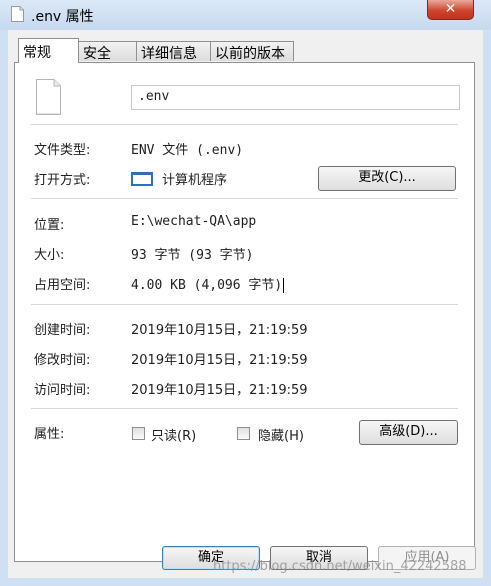 This screenshot has height=586, width=491. What do you see at coordinates (49, 225) in the screenshot?
I see `location-label: 位置:` at bounding box center [49, 225].